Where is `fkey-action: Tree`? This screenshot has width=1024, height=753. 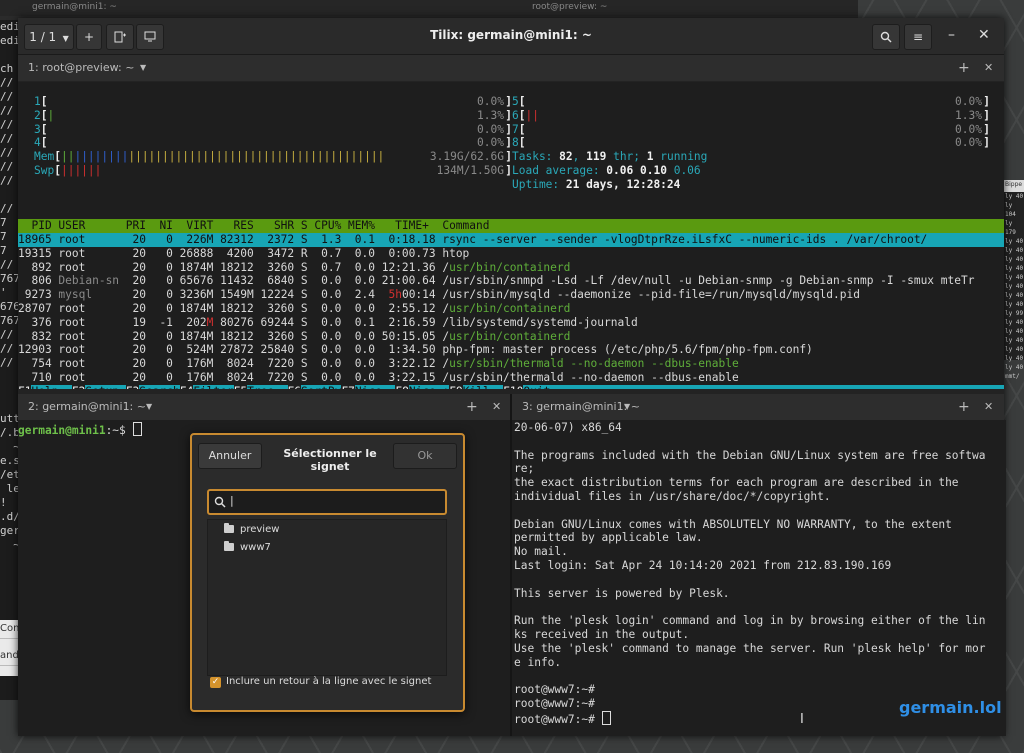 fkey-action: Tree is located at coordinates (267, 386).